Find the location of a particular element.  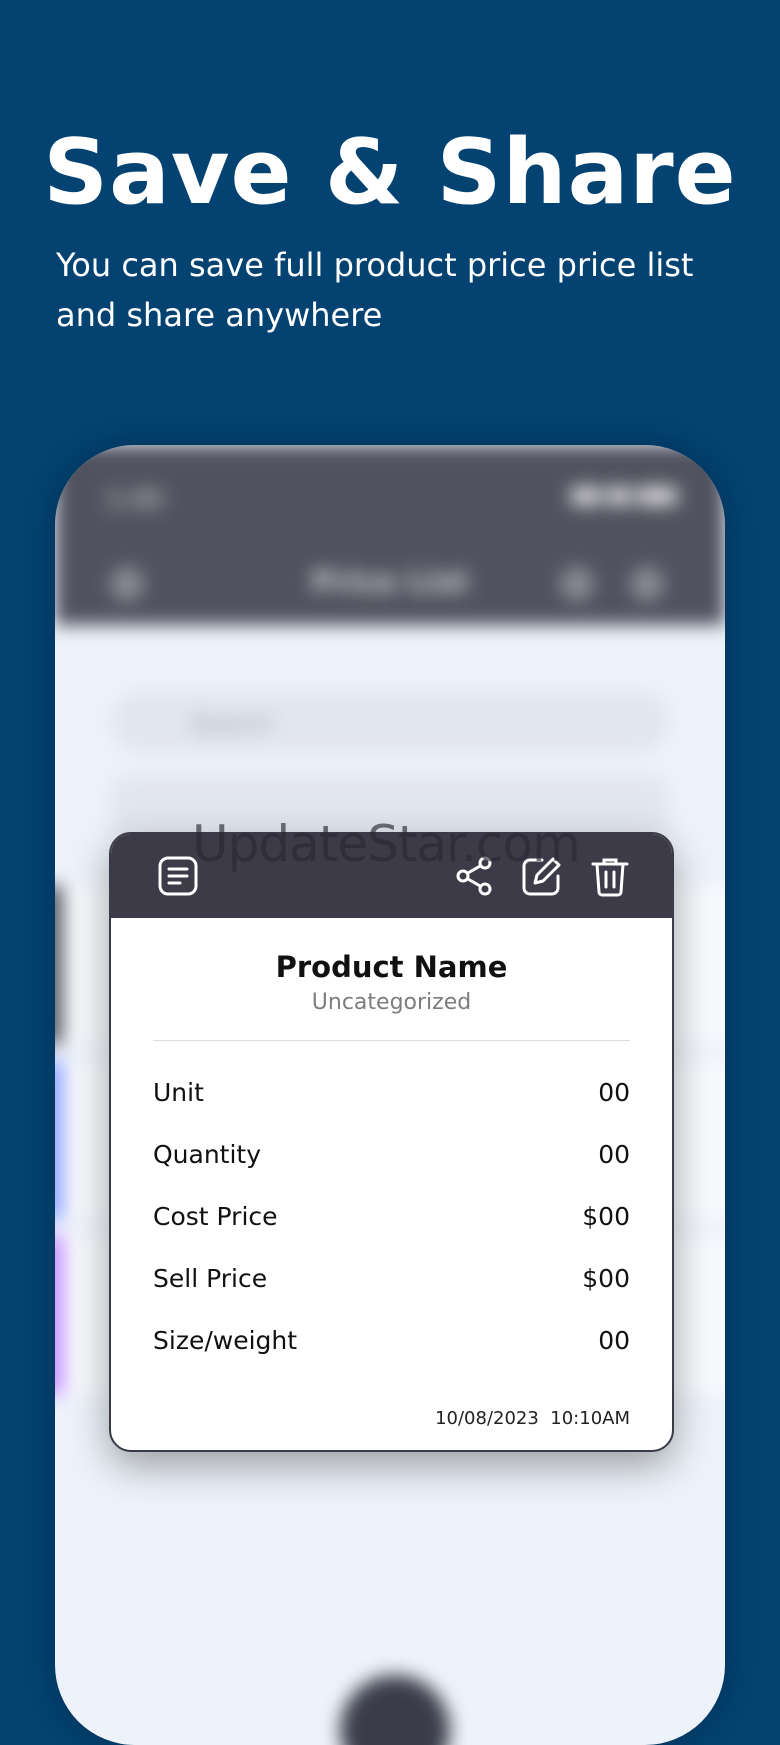

timestamp: 10/08/2023 10:10AM is located at coordinates (532, 1418).